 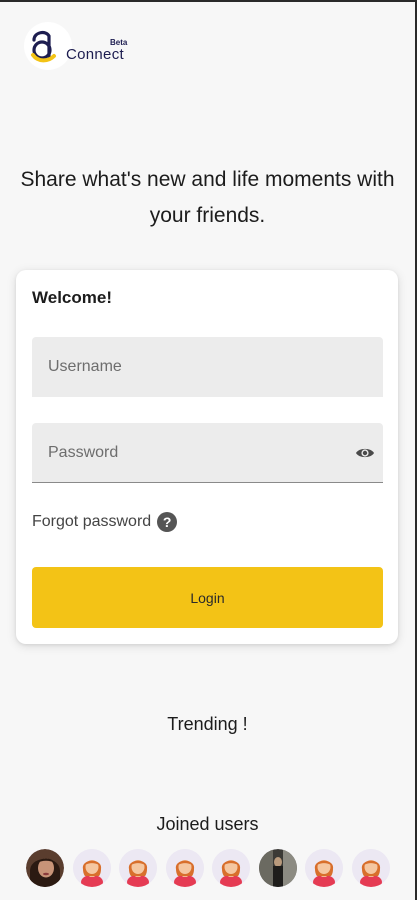 What do you see at coordinates (207, 597) in the screenshot?
I see `login-button: Login` at bounding box center [207, 597].